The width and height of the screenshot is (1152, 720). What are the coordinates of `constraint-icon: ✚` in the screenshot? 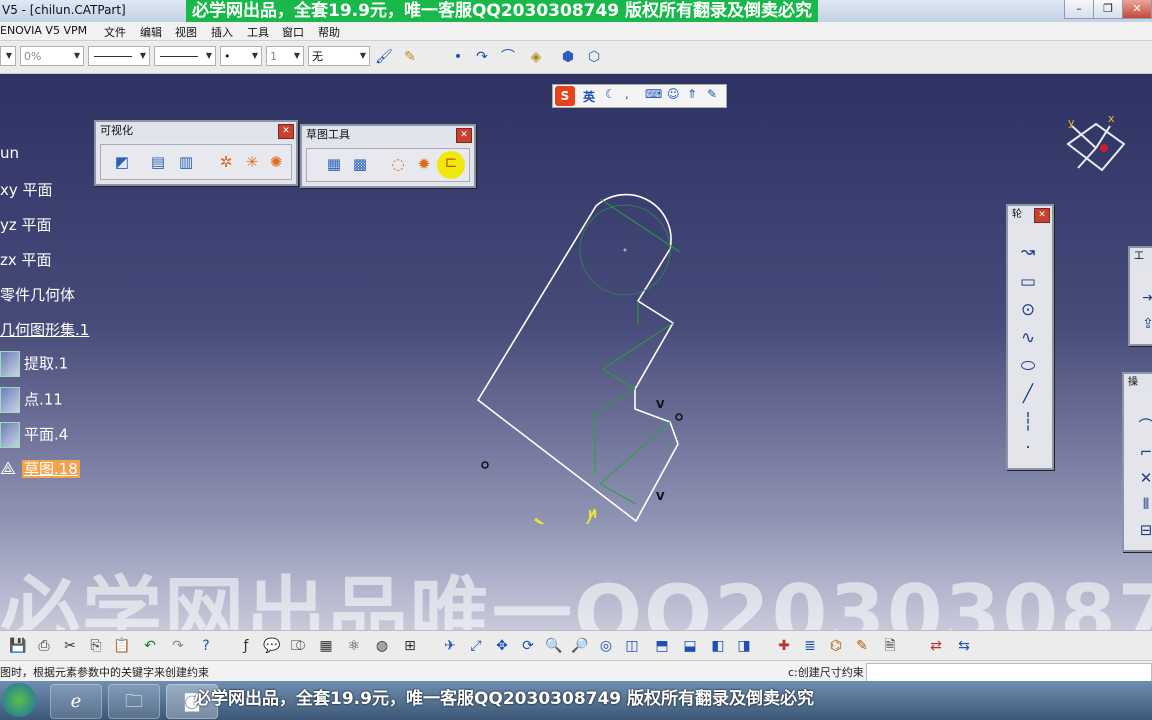 It's located at (784, 646).